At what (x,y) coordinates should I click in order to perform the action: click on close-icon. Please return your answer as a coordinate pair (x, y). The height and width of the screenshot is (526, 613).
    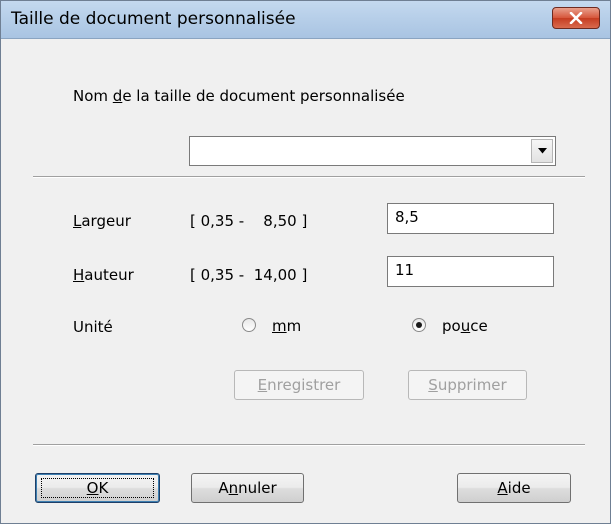
    Looking at the image, I should click on (576, 18).